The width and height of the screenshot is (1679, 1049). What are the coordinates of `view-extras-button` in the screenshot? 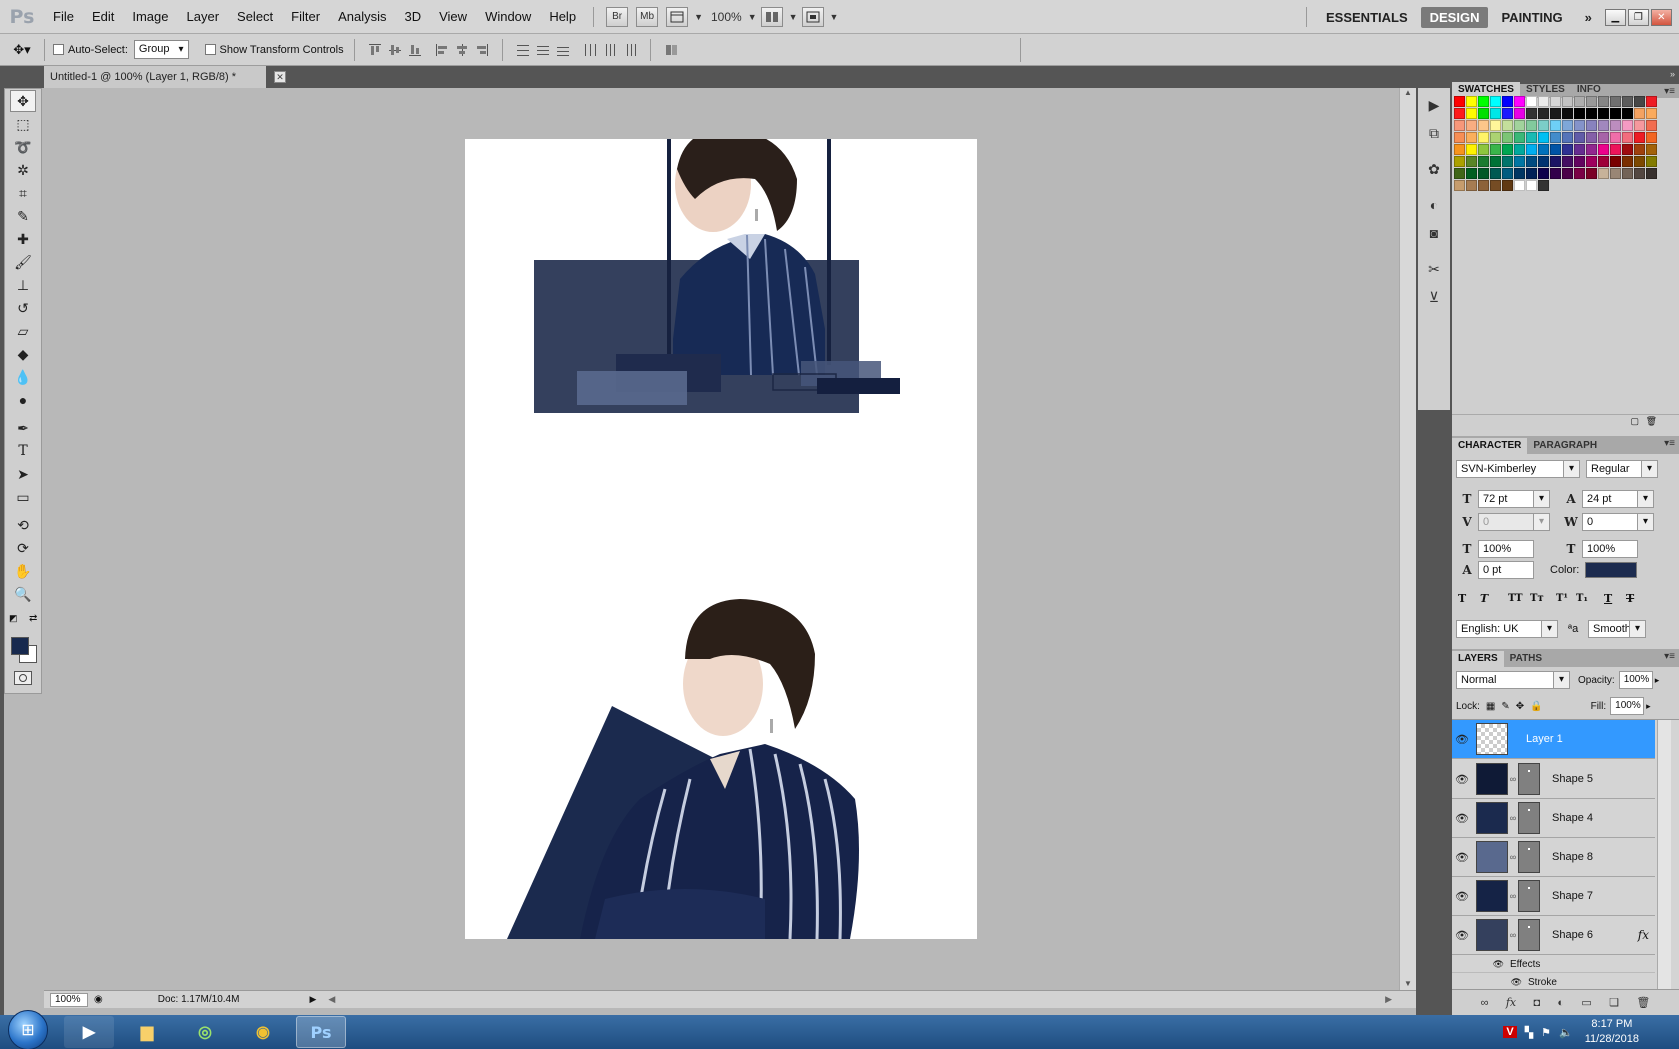 It's located at (677, 16).